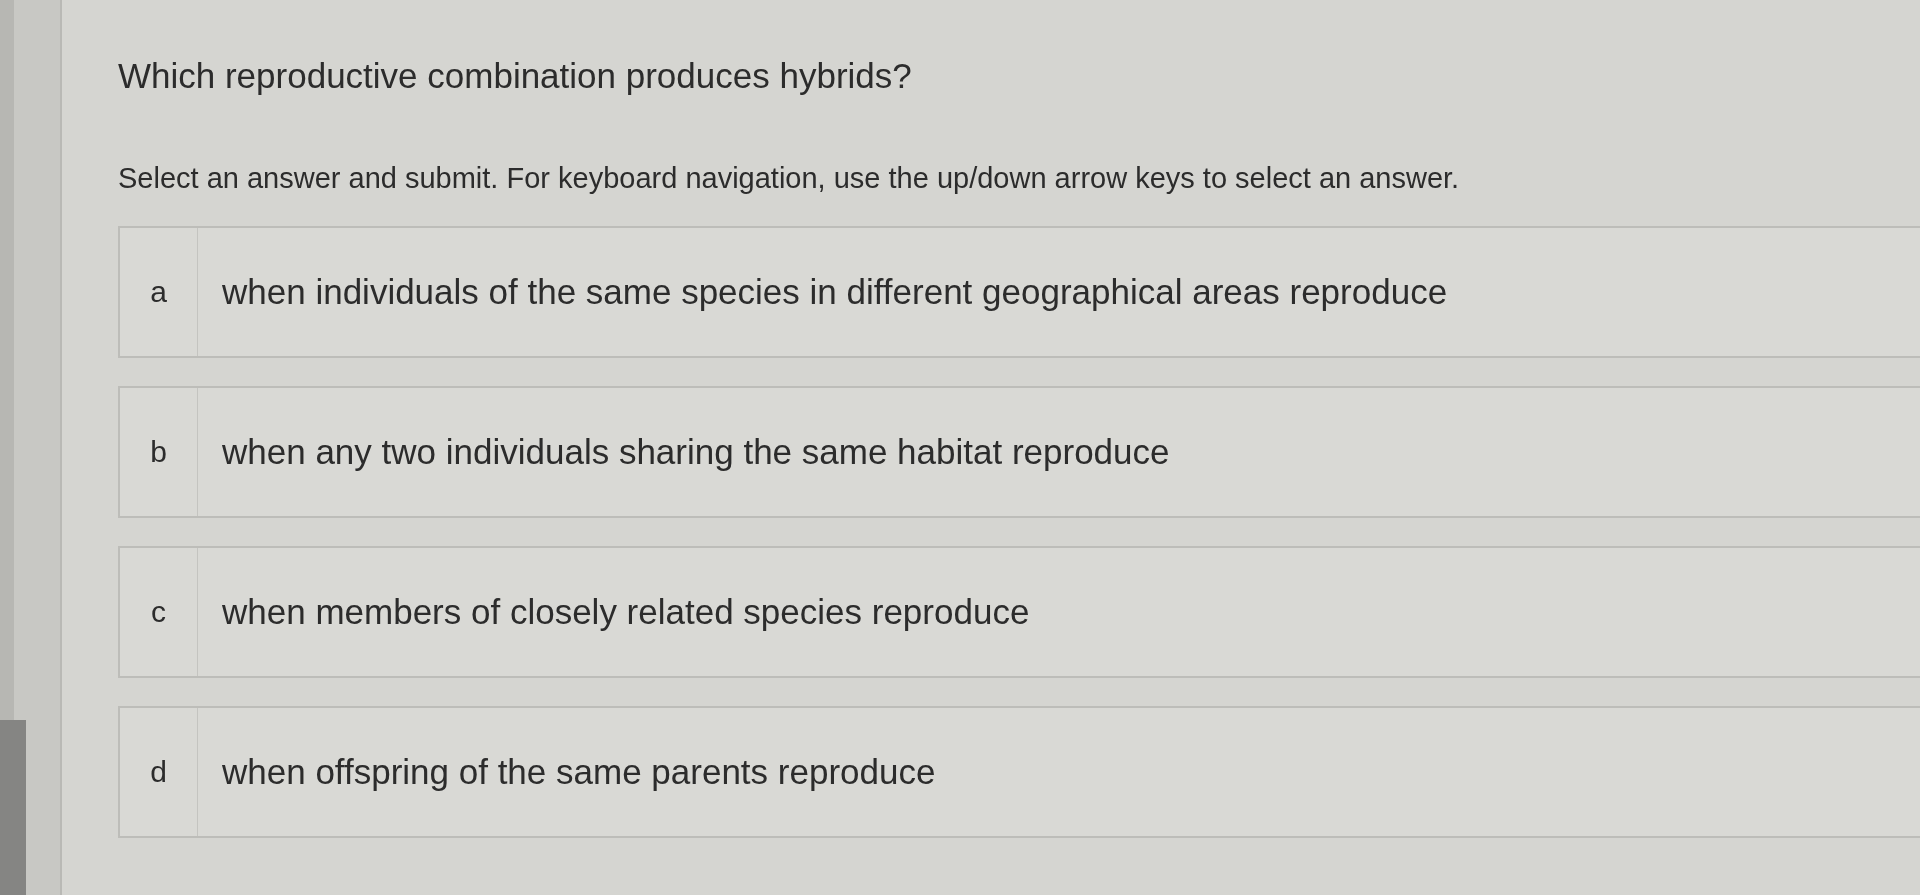 Image resolution: width=1920 pixels, height=895 pixels. I want to click on answer-option: d when offspring of the same parents reproduce, so click(1019, 772).